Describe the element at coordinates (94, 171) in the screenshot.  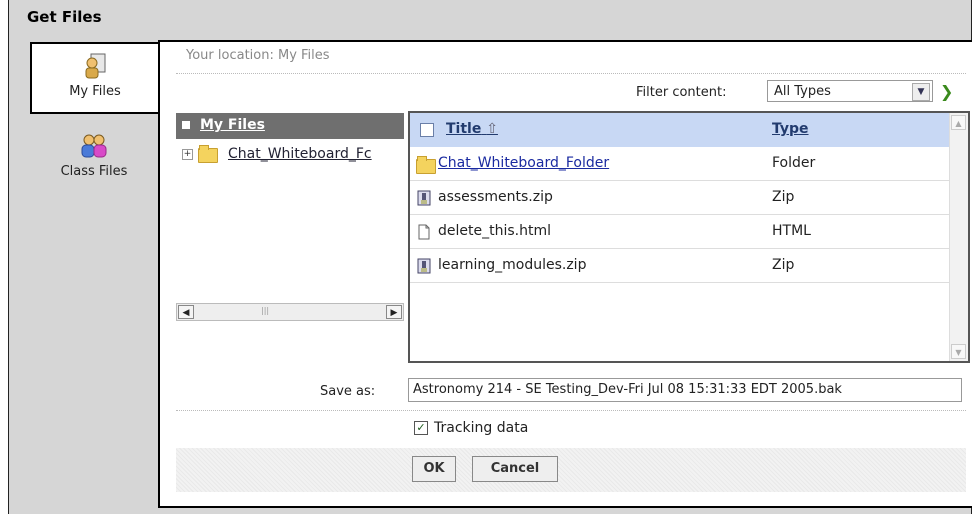
I see `tab-class-files-label: Class Files` at that location.